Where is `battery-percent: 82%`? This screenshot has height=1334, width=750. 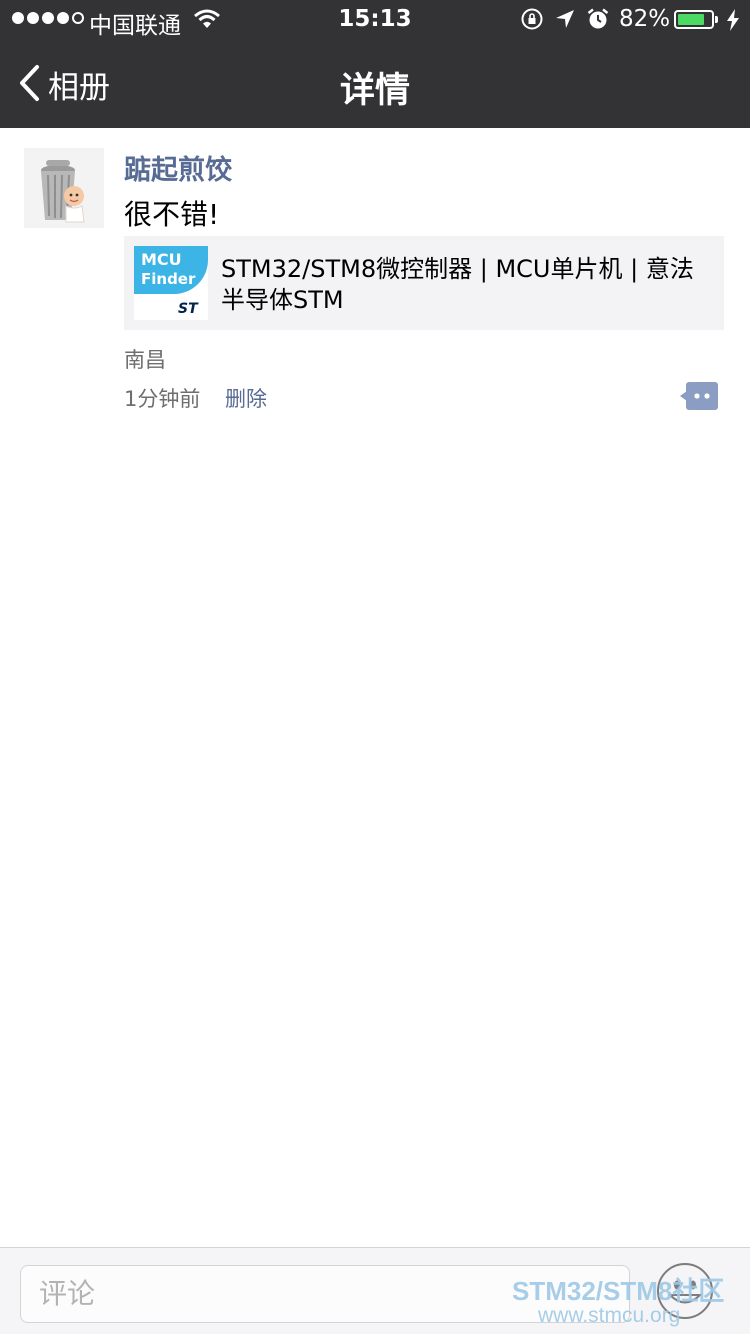 battery-percent: 82% is located at coordinates (645, 19).